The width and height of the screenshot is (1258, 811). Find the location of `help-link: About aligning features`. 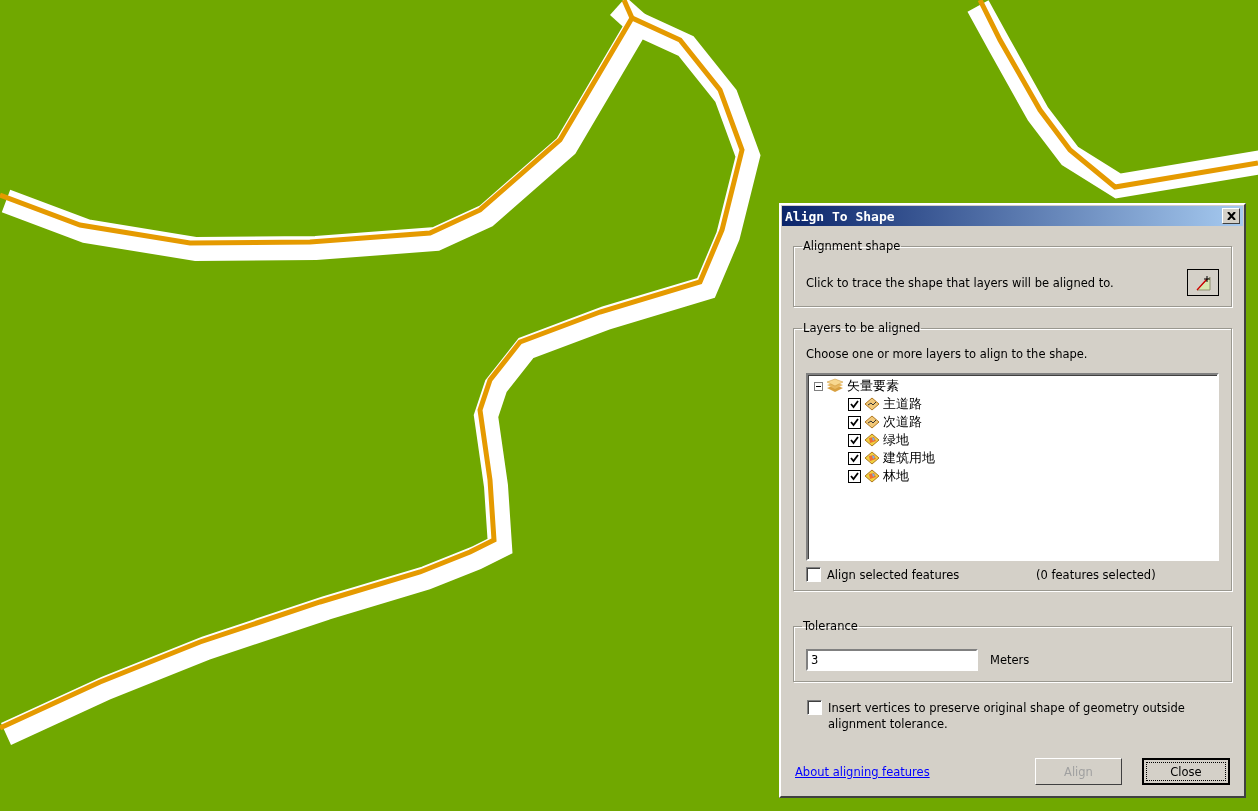

help-link: About aligning features is located at coordinates (862, 771).